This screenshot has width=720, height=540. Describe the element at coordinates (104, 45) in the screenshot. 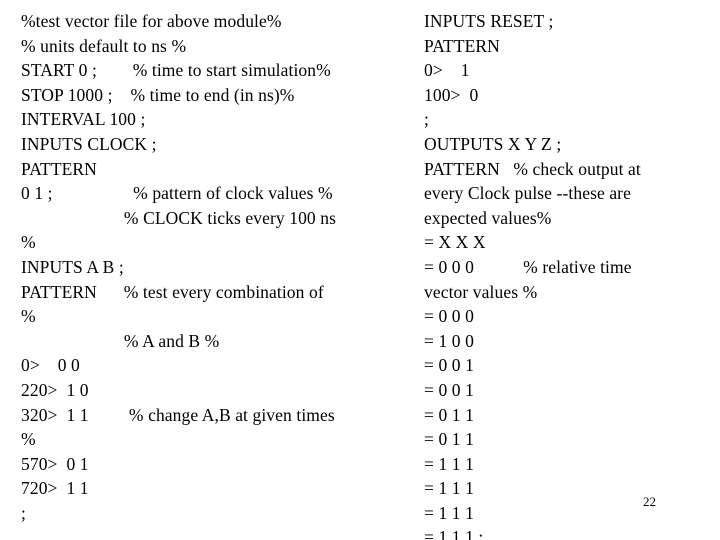

I see `code-line: % units default to ns %` at that location.